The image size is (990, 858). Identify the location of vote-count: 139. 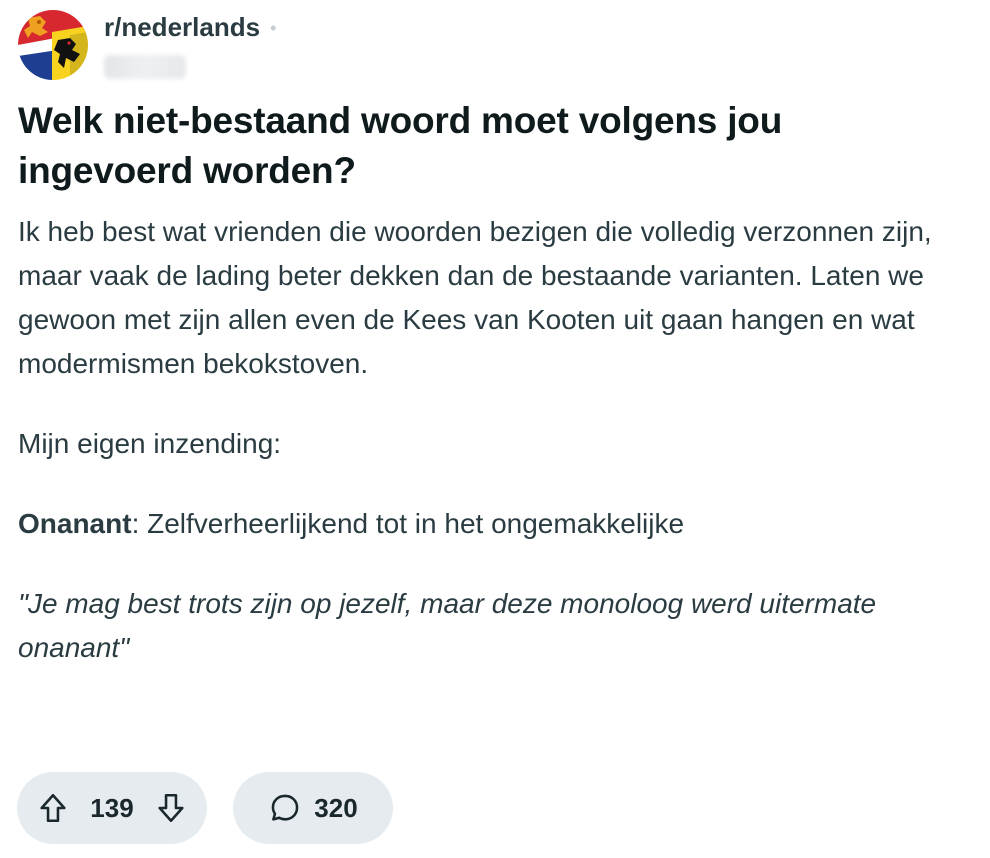
(112, 807).